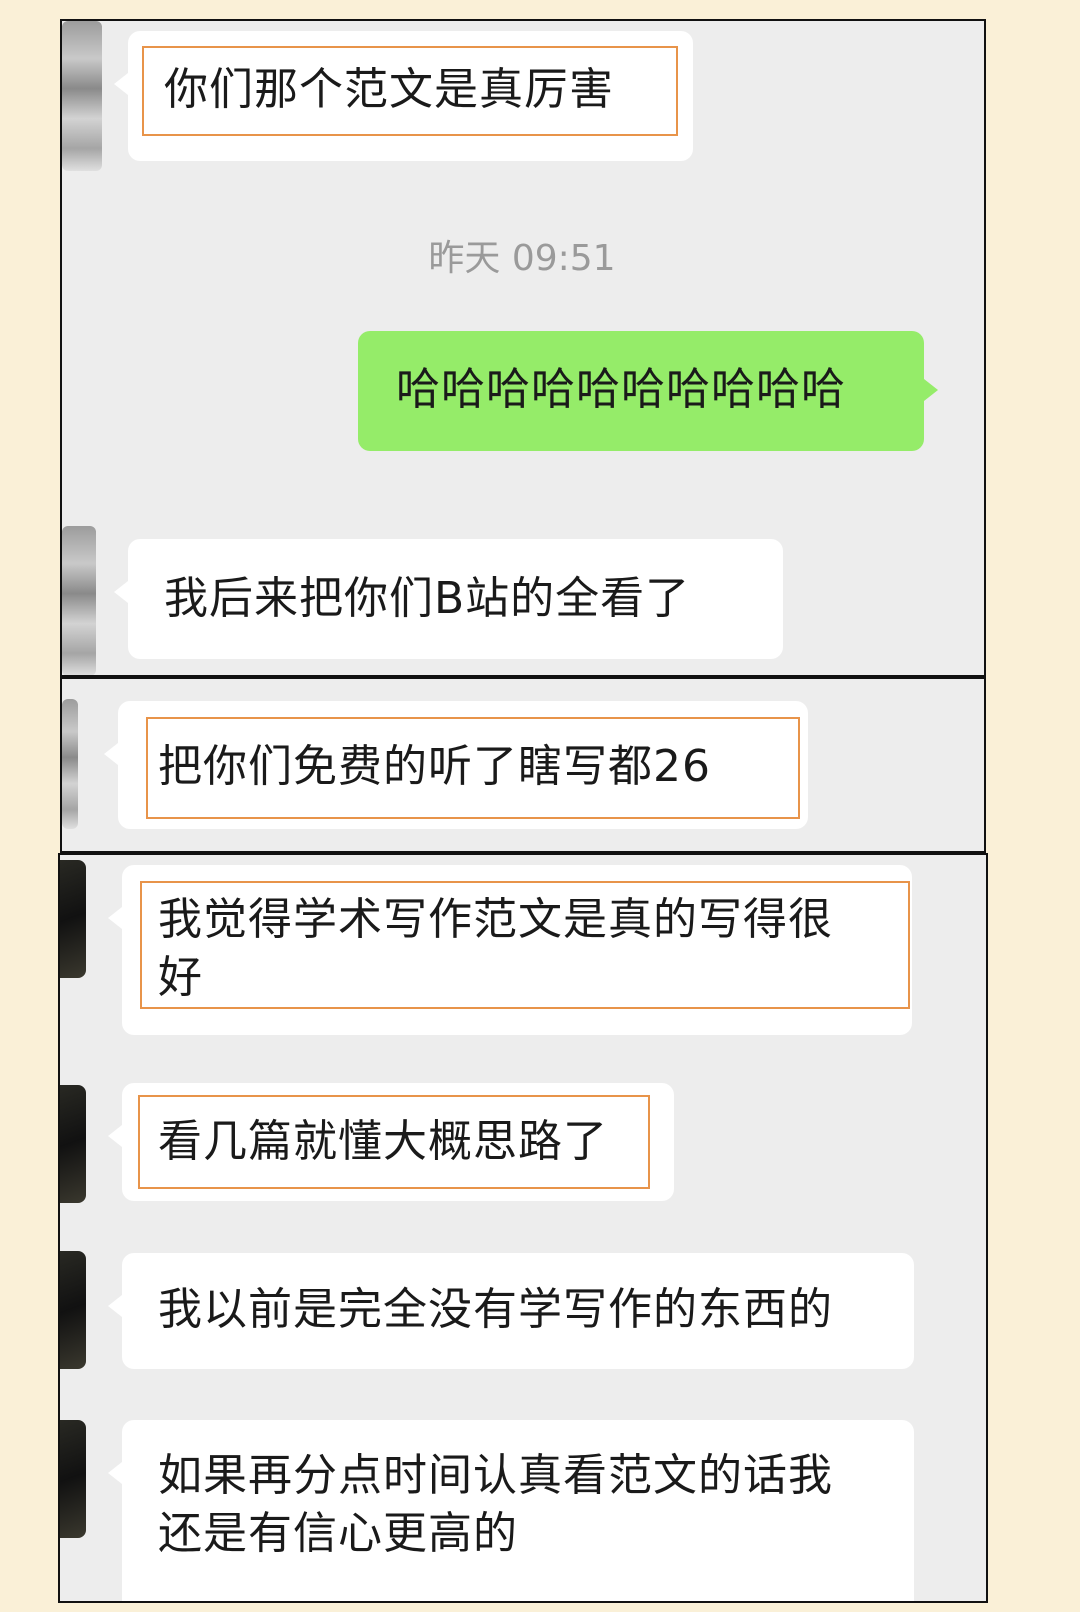 The height and width of the screenshot is (1612, 1080). What do you see at coordinates (389, 89) in the screenshot?
I see `message-text: 你们那个范文是真厉害` at bounding box center [389, 89].